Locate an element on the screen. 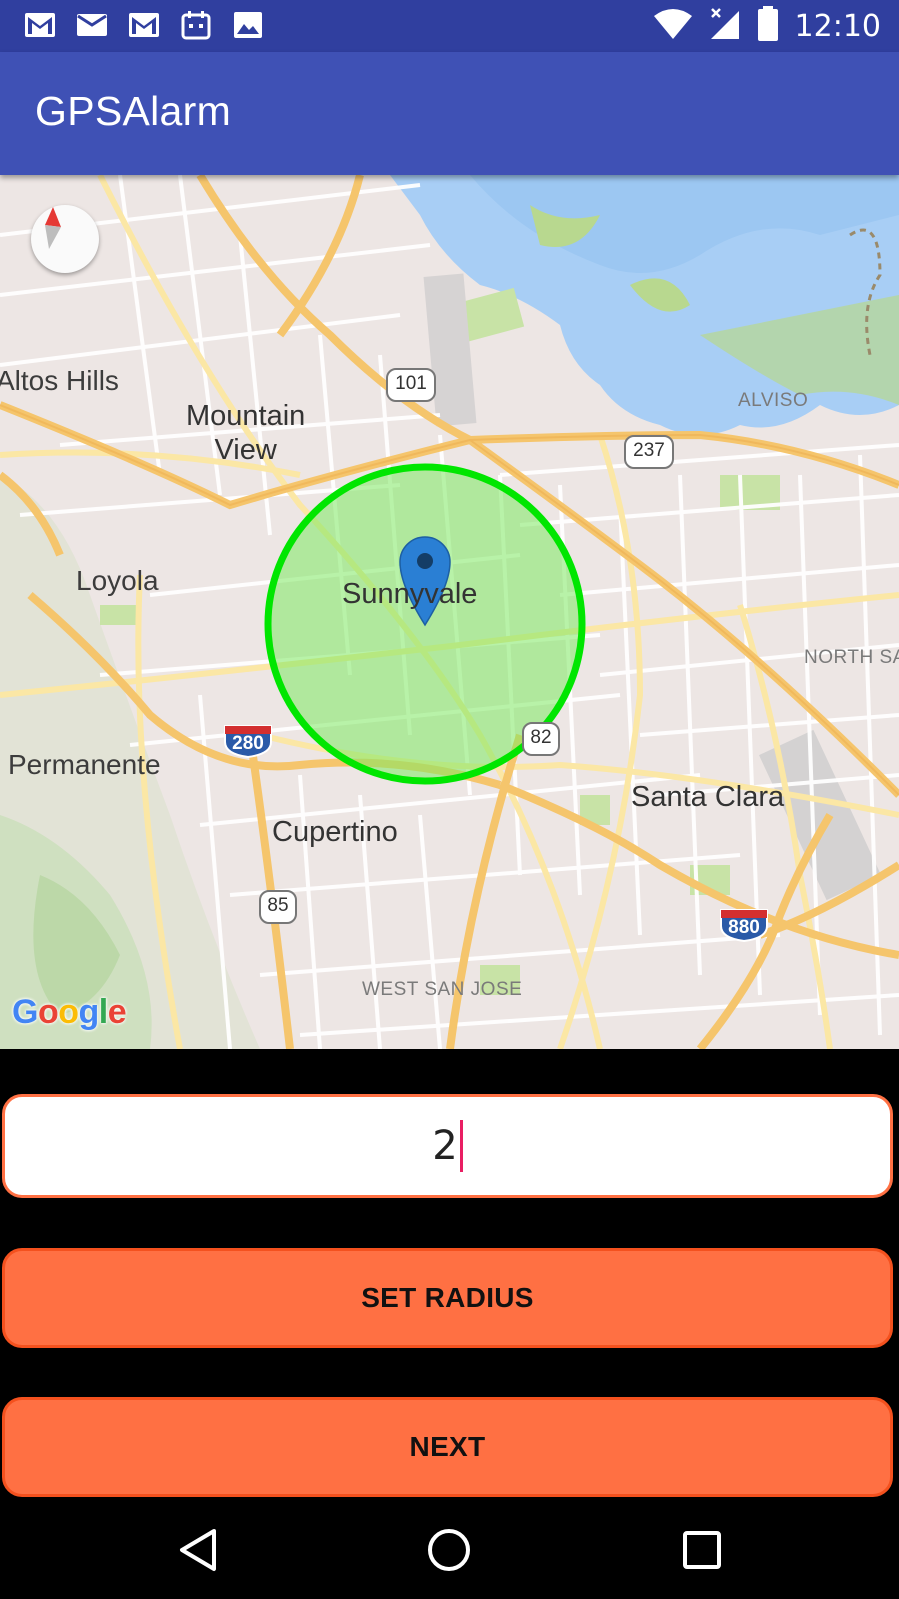 The image size is (899, 1599). back-icon is located at coordinates (198, 1550).